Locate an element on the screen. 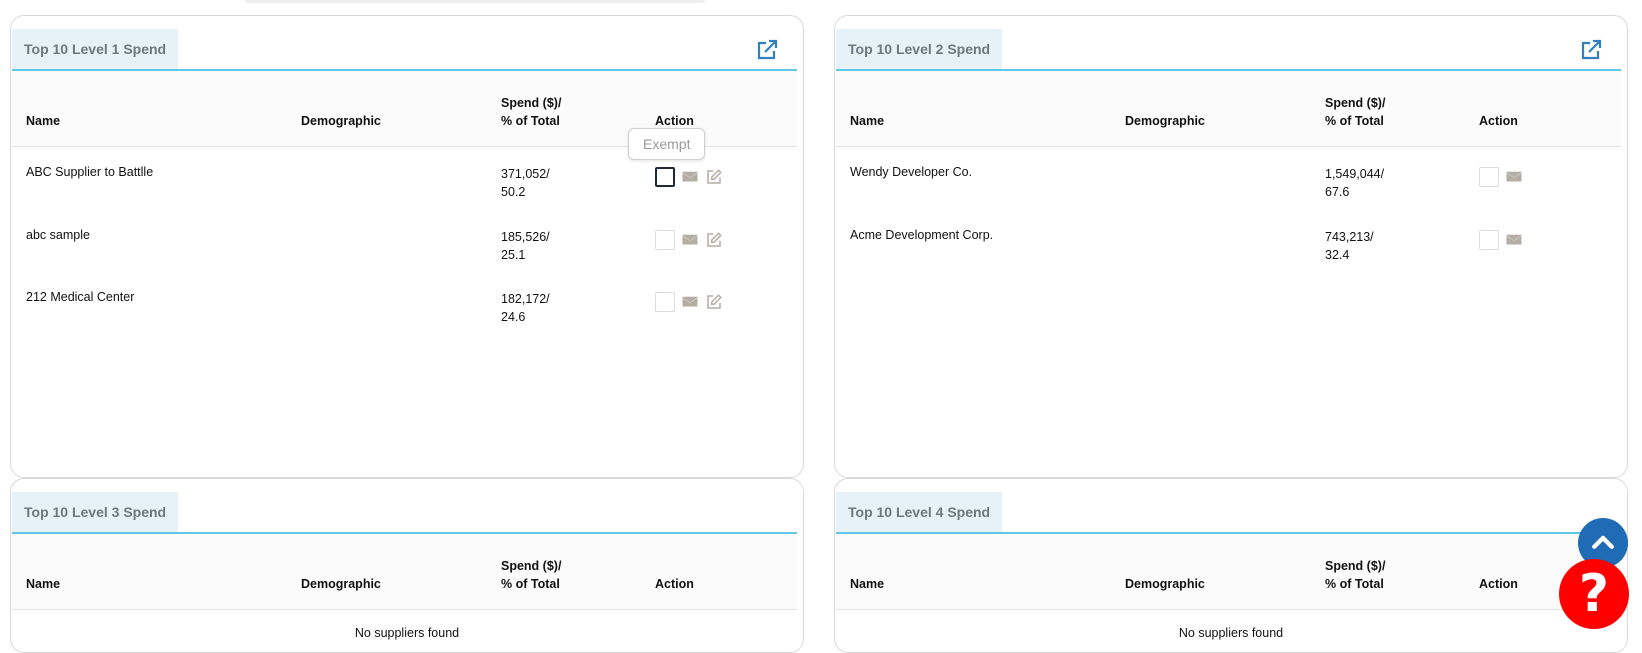 Image resolution: width=1642 pixels, height=653 pixels. table-row: abc sample 185,526/25.1 is located at coordinates (404, 258).